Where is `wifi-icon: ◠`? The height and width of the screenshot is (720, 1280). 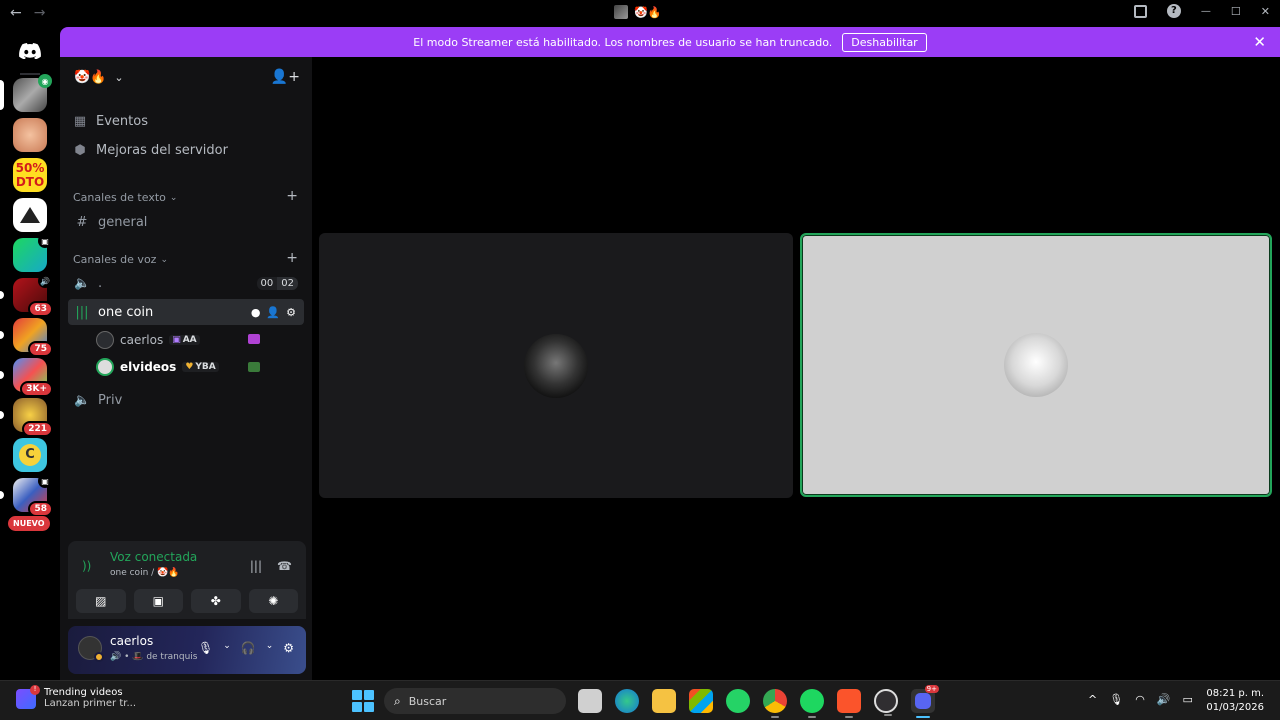 wifi-icon: ◠ is located at coordinates (1140, 699).